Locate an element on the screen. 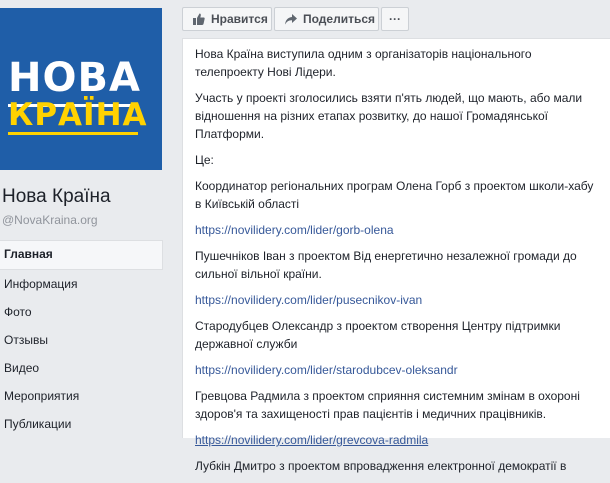  post-link-paragraph: https://novilidery.com/lider/gorb-olena is located at coordinates (399, 230).